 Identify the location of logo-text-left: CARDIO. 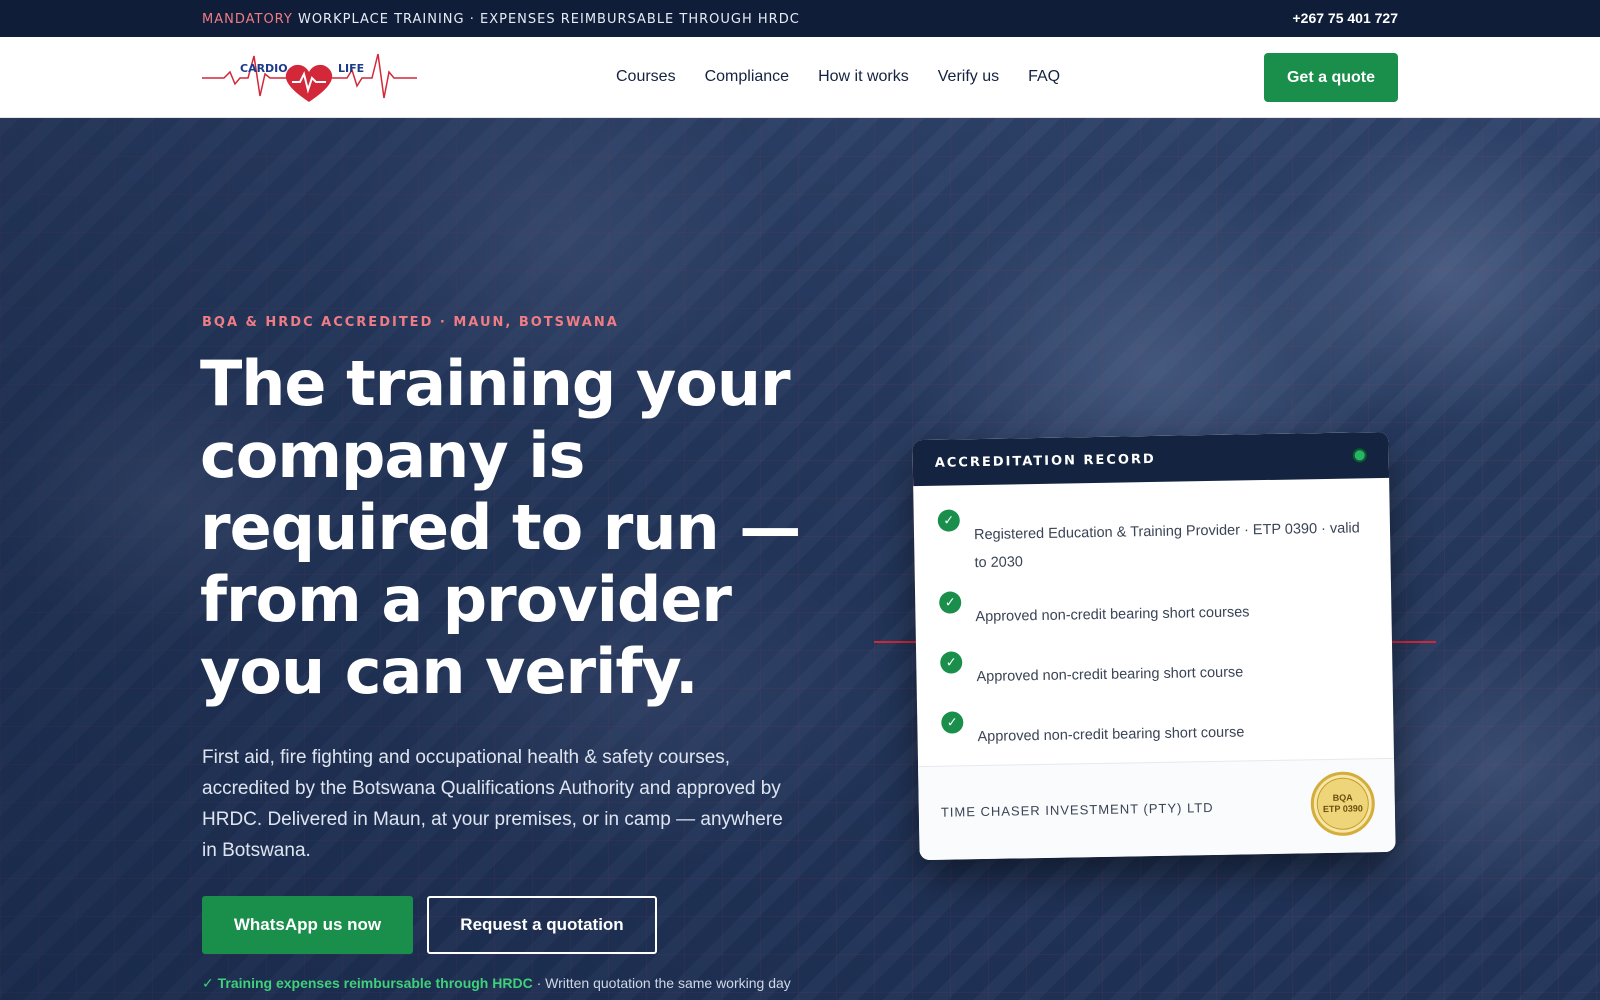
(264, 68).